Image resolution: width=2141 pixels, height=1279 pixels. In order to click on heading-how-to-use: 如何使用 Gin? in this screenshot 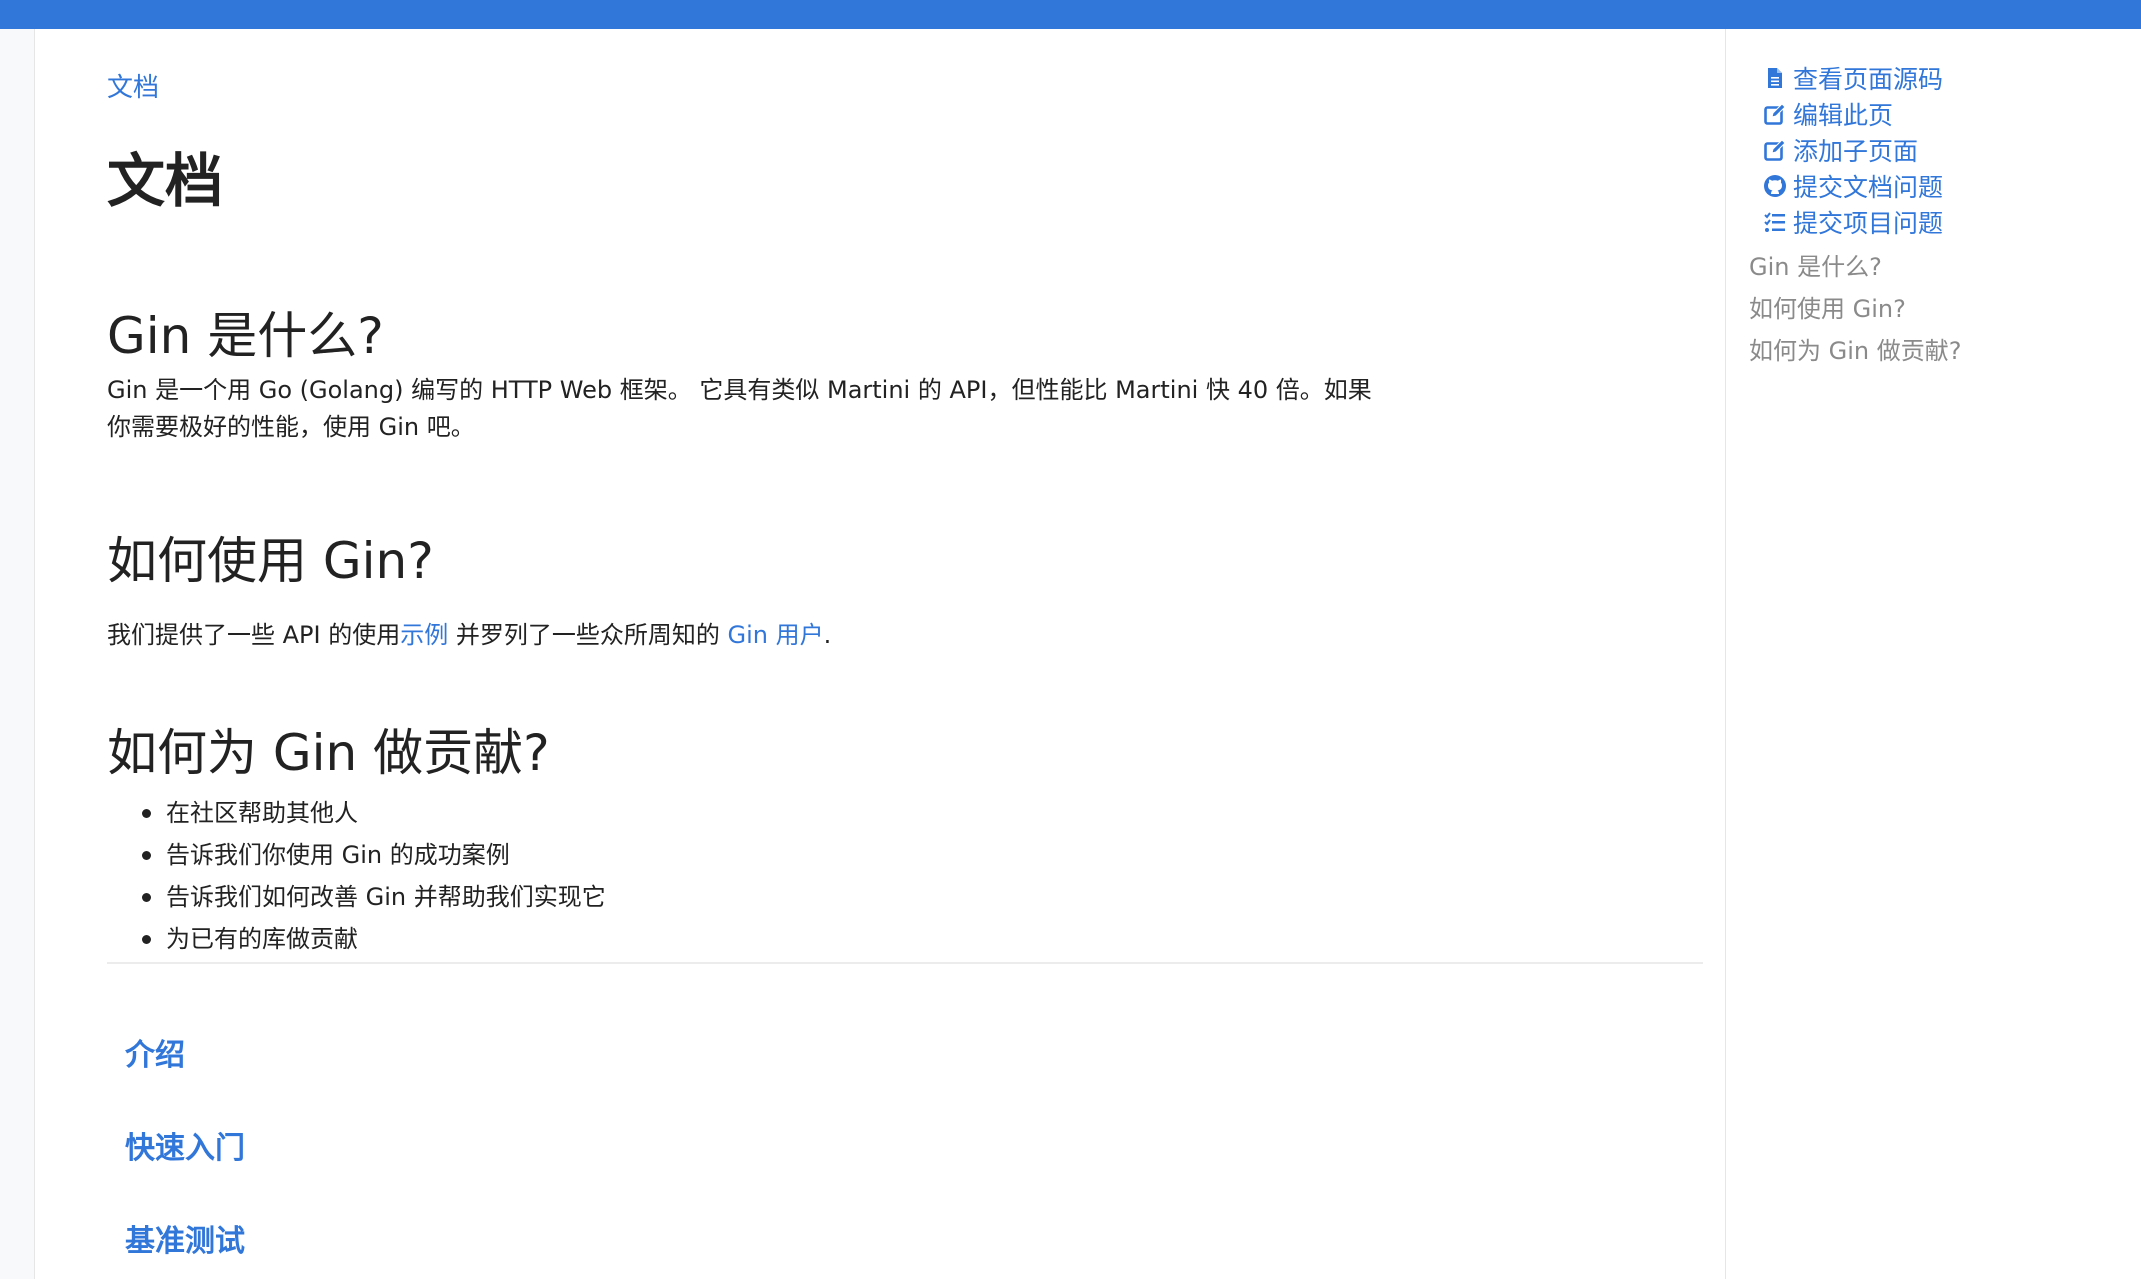, I will do `click(270, 561)`.